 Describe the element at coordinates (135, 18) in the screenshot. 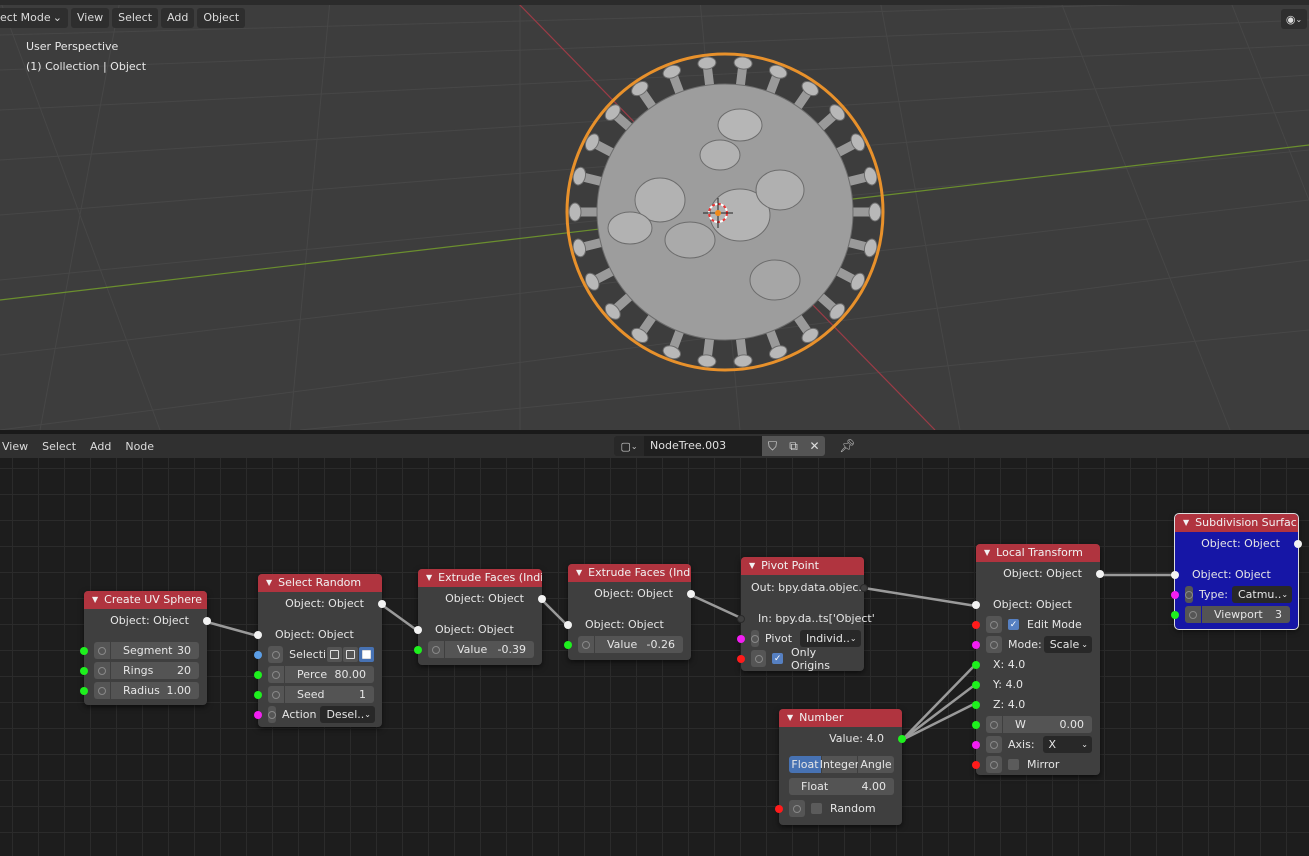

I see `menu-select: Select` at that location.